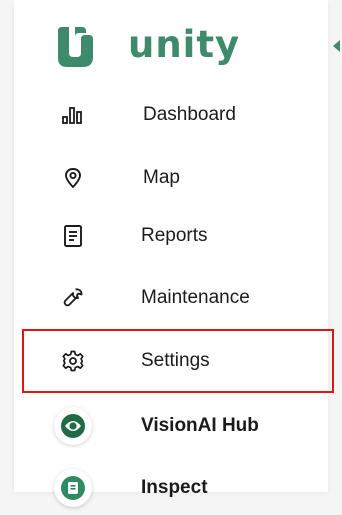 This screenshot has height=515, width=342. What do you see at coordinates (73, 488) in the screenshot?
I see `inspect-logo-icon` at bounding box center [73, 488].